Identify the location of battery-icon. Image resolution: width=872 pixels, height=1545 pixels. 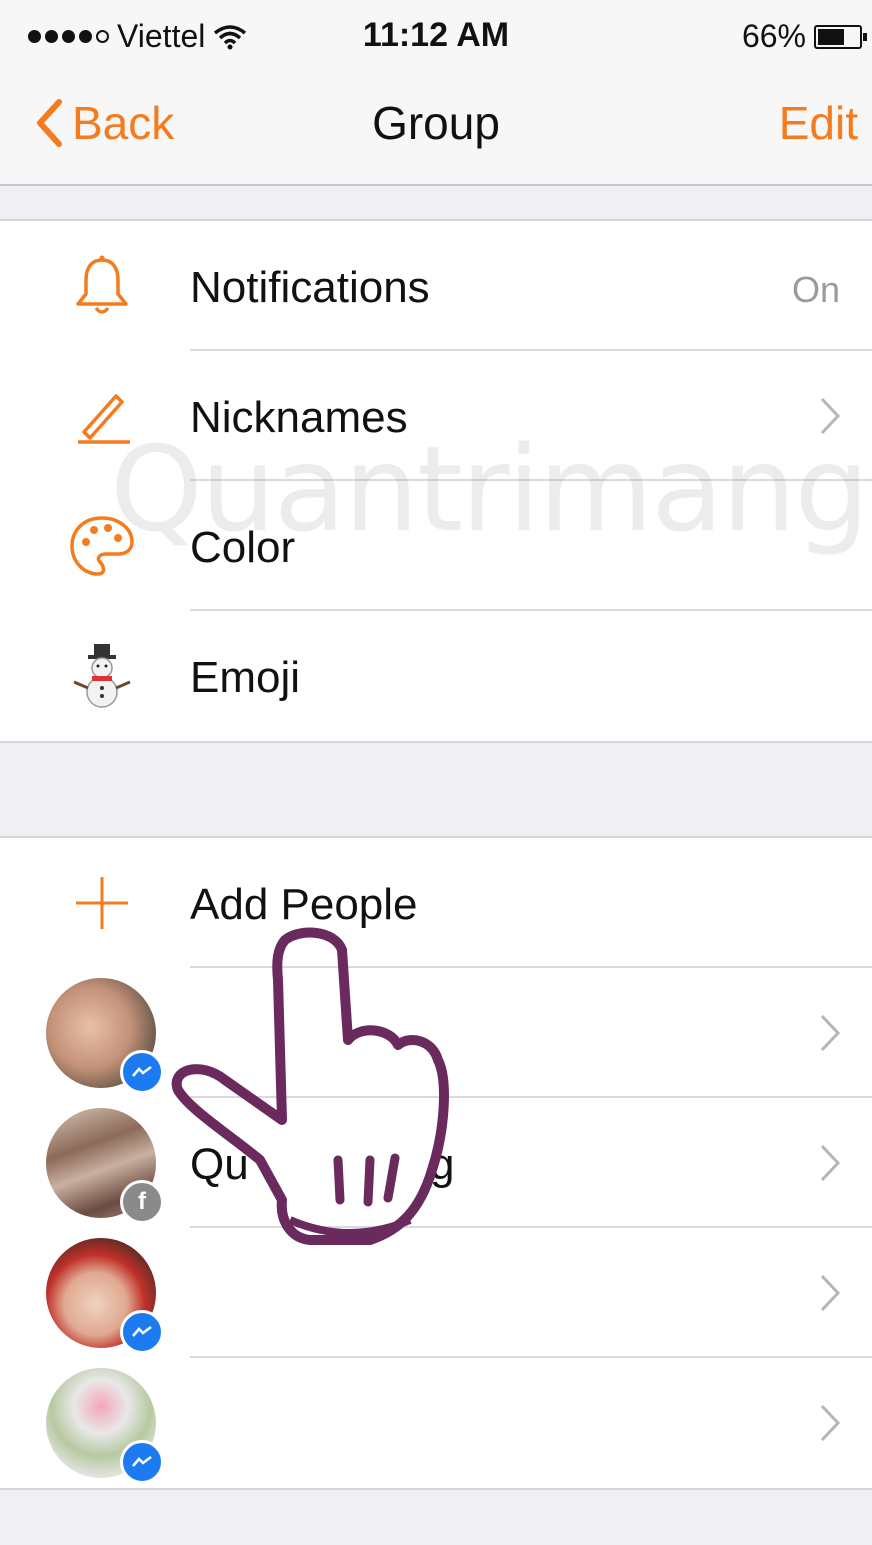
(840, 36).